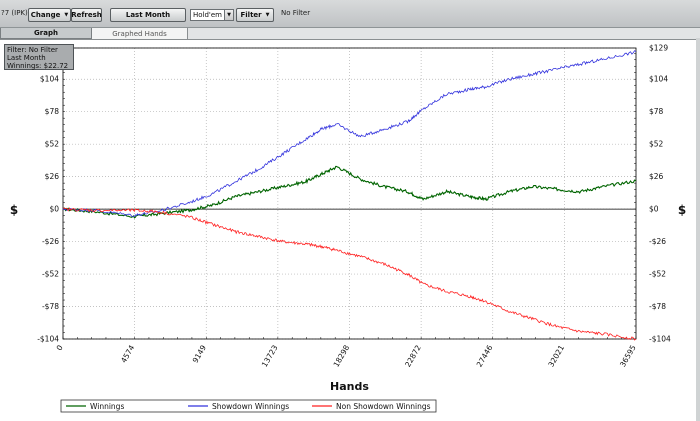 The width and height of the screenshot is (700, 421). Describe the element at coordinates (682, 210) in the screenshot. I see `y-axis-title-right: $` at that location.